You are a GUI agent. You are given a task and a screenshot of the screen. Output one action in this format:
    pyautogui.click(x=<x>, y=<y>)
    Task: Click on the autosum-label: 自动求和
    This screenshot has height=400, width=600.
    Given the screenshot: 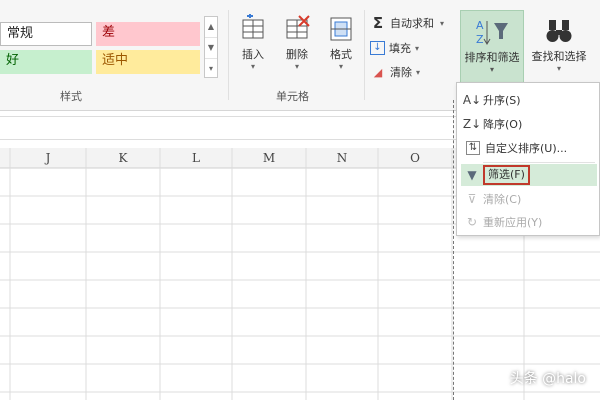 What is the action you would take?
    pyautogui.click(x=412, y=23)
    